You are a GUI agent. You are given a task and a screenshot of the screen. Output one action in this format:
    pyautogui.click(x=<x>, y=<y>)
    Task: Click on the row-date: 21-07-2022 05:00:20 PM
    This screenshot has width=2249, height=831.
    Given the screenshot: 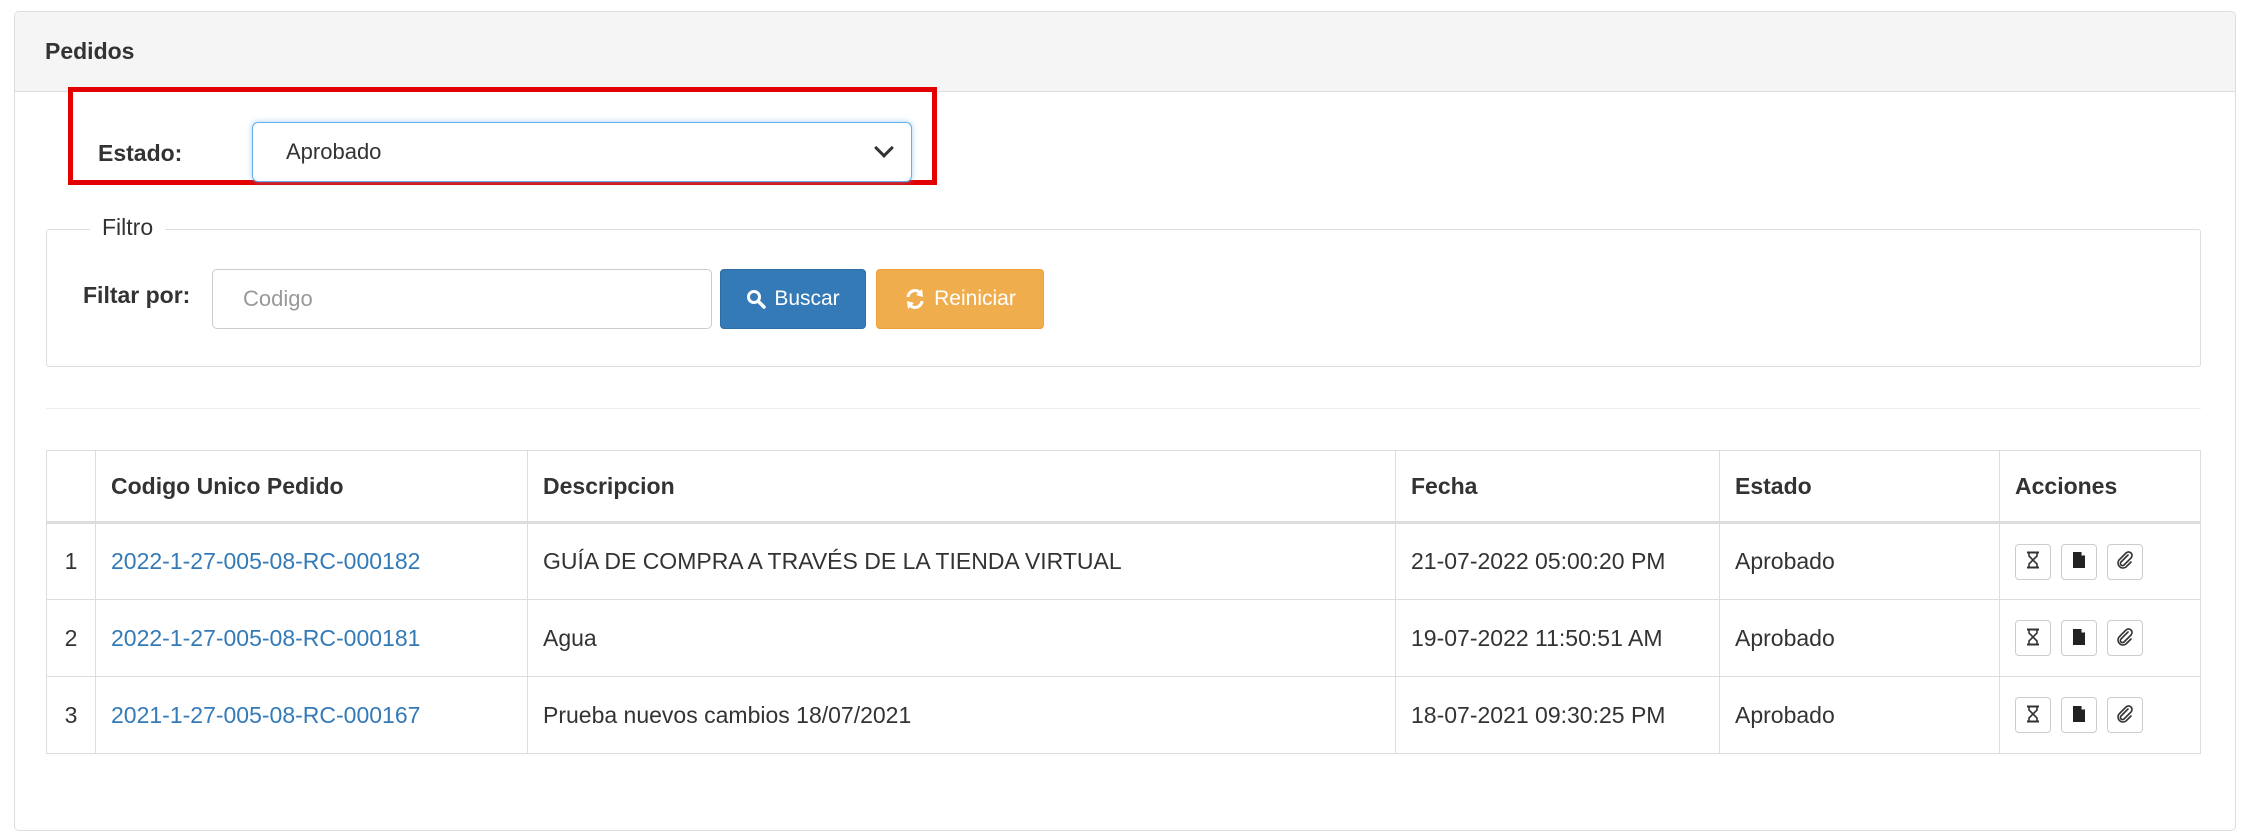 What is the action you would take?
    pyautogui.click(x=1557, y=561)
    